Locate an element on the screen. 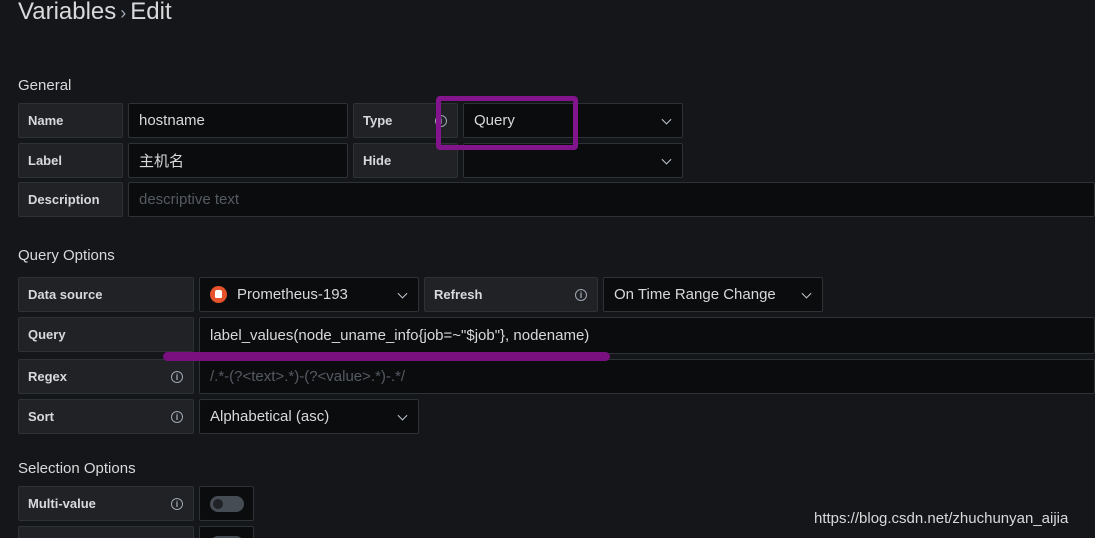 The height and width of the screenshot is (538, 1095). type-label-text: Type is located at coordinates (378, 120).